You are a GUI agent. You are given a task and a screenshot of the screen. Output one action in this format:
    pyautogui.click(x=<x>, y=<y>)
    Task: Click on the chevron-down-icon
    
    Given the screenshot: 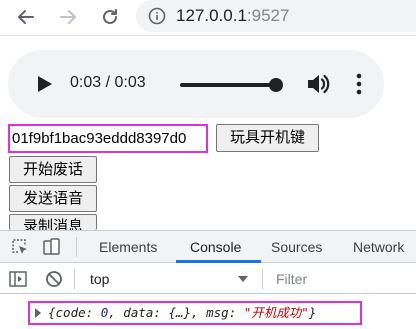 What is the action you would take?
    pyautogui.click(x=243, y=279)
    